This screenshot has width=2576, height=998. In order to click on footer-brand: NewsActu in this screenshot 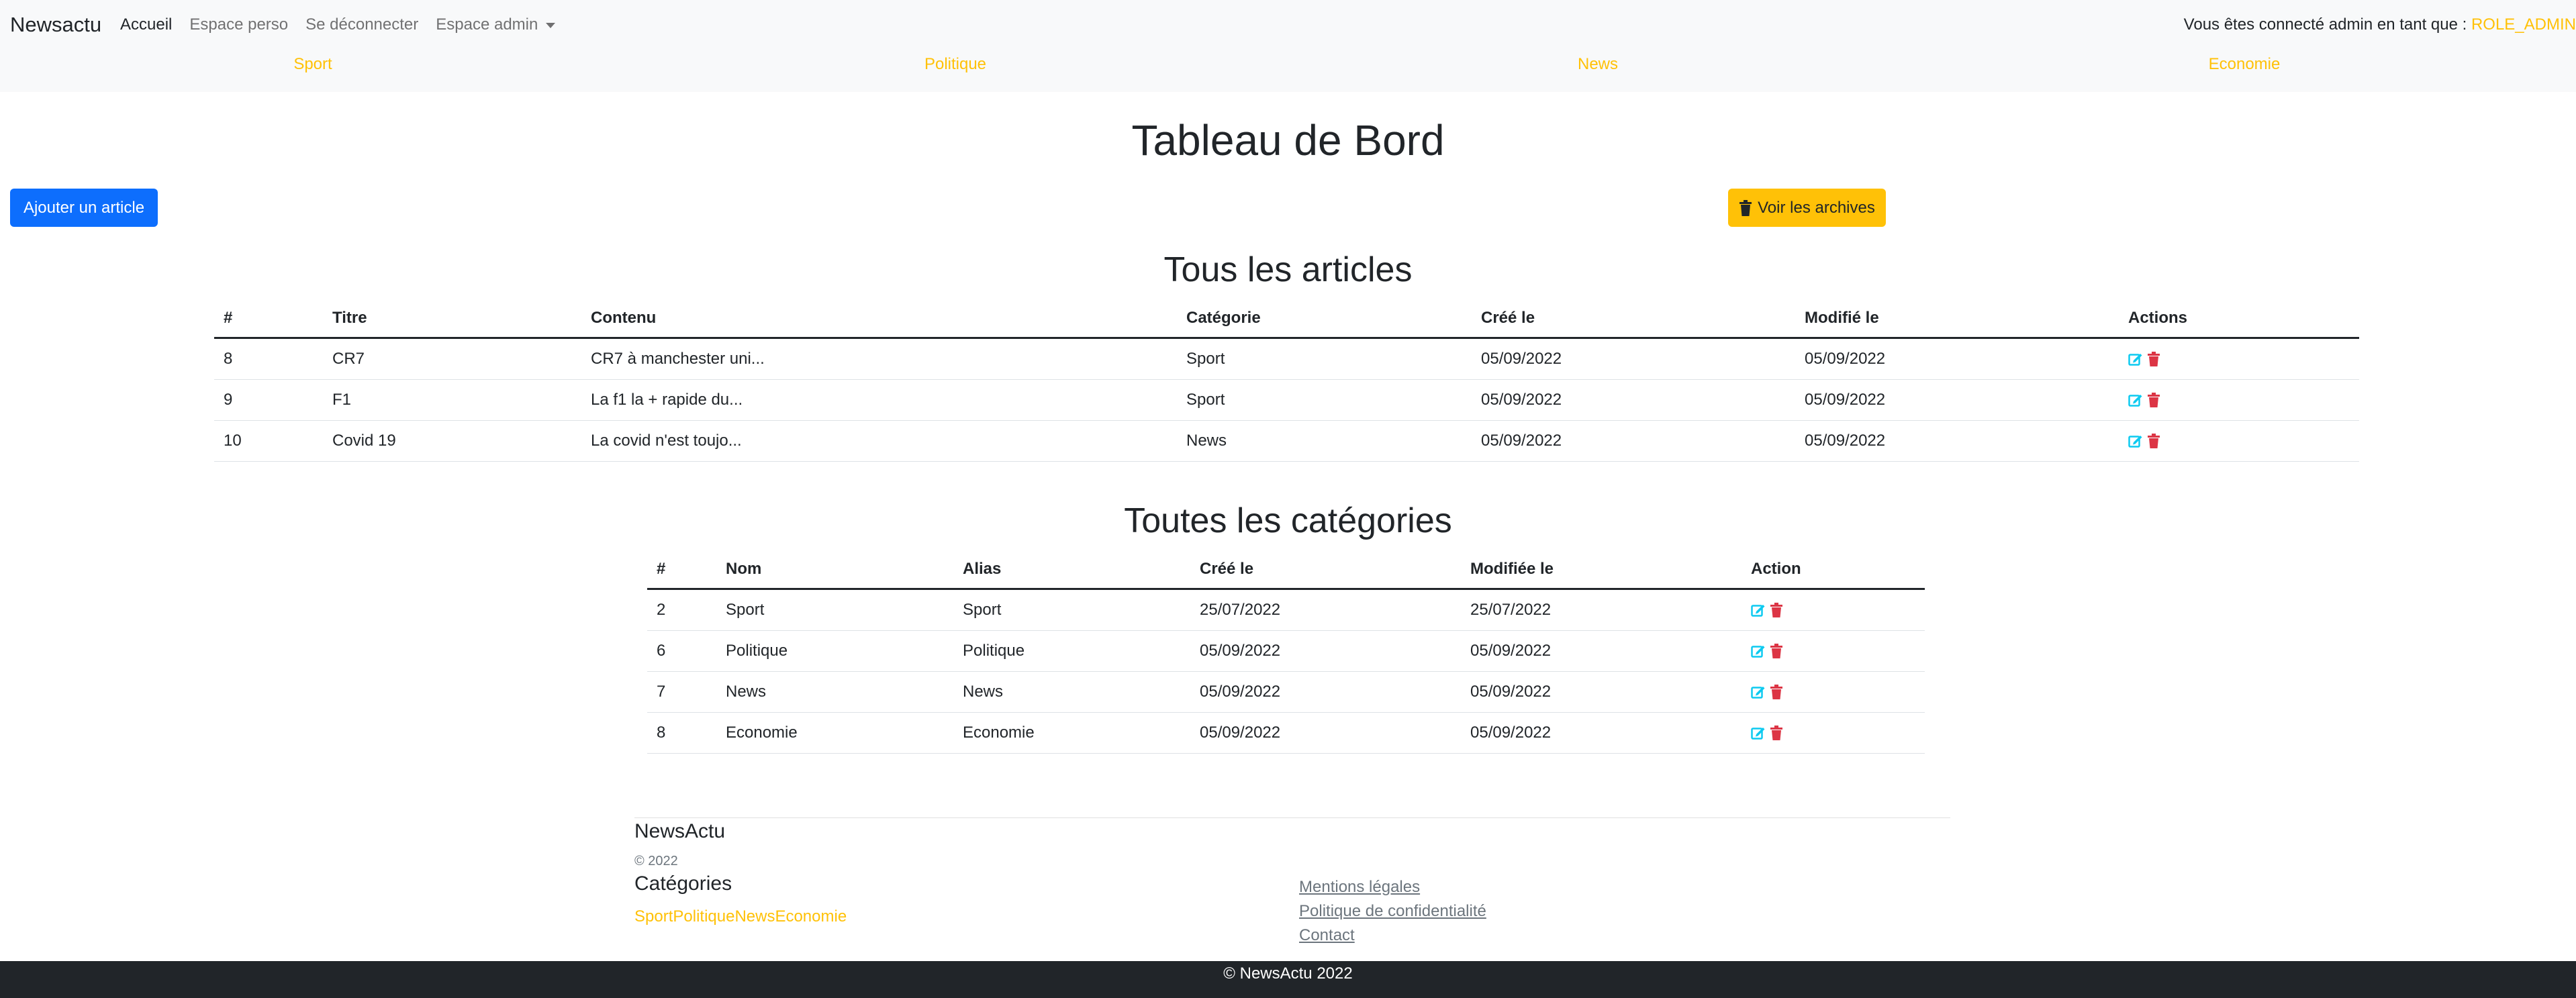, I will do `click(680, 831)`.